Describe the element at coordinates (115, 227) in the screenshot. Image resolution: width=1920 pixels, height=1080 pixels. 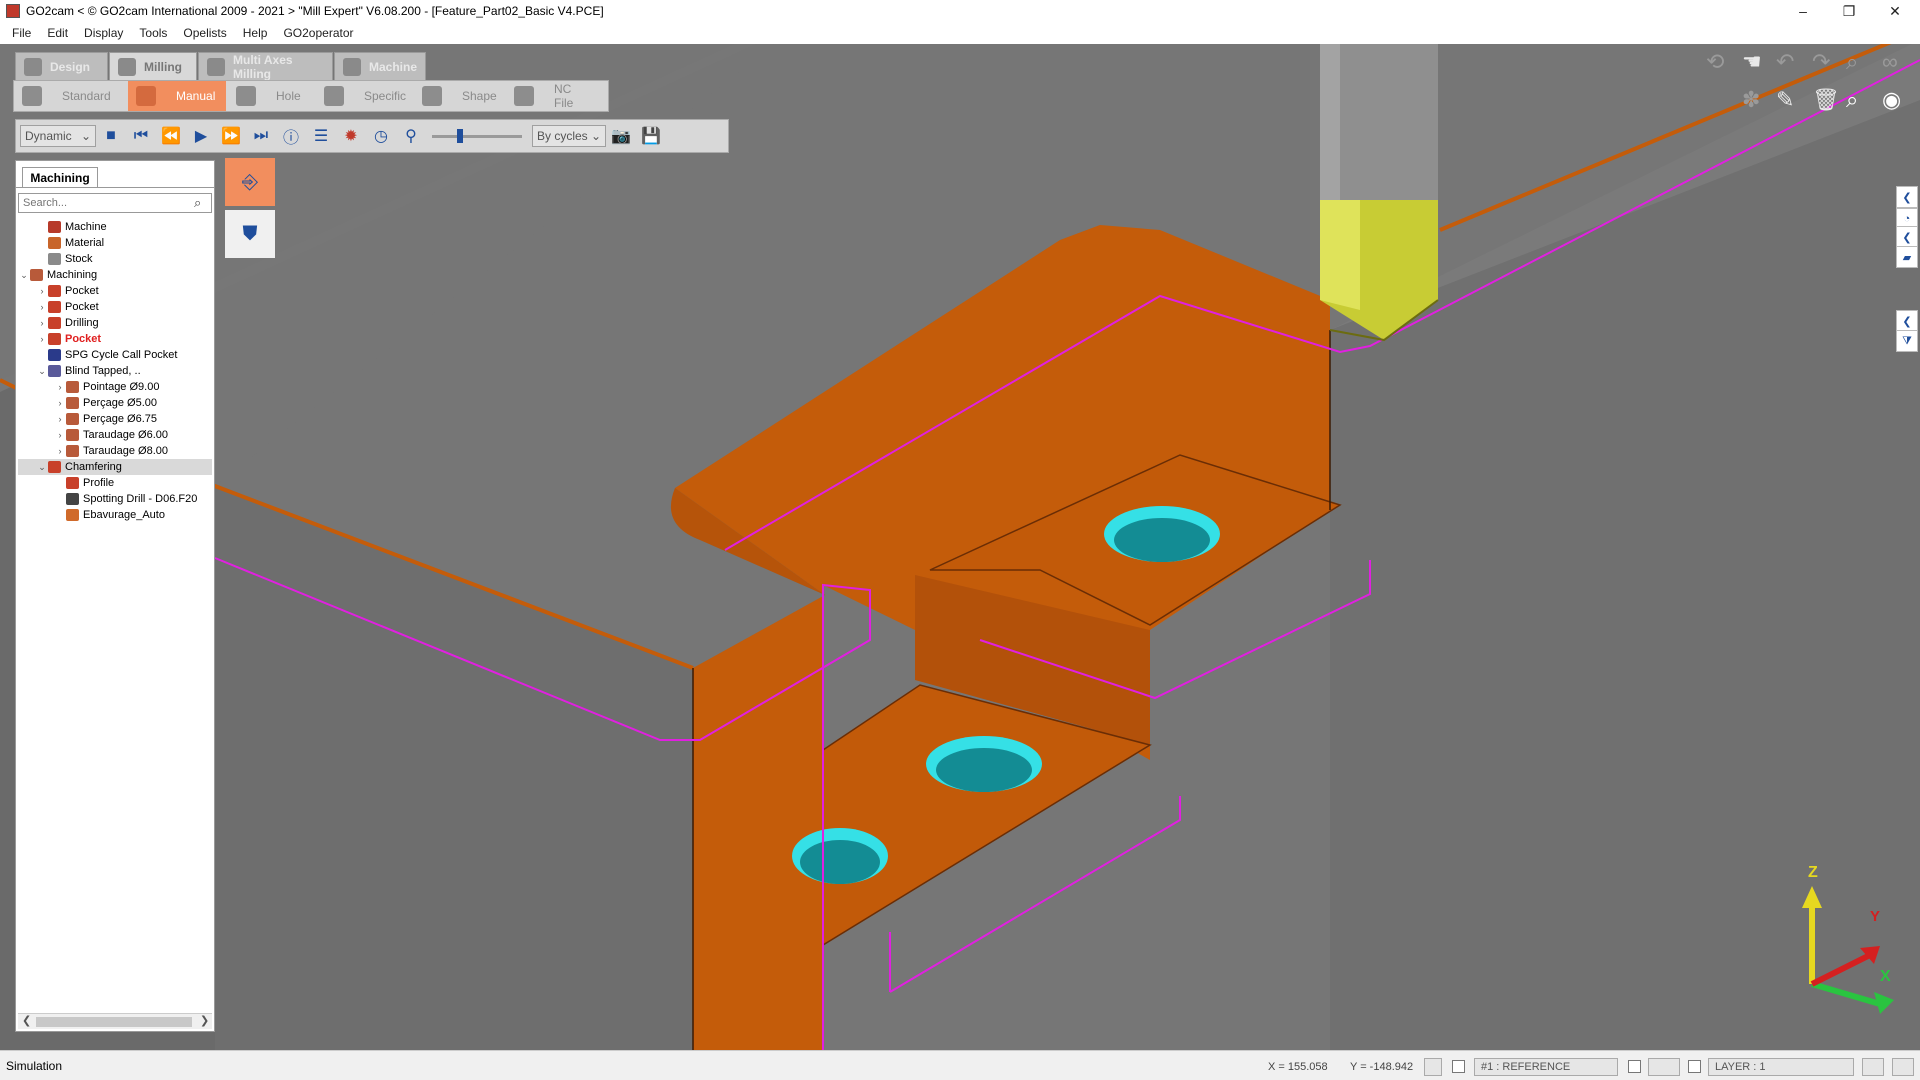
I see `tree-item: Machine` at that location.